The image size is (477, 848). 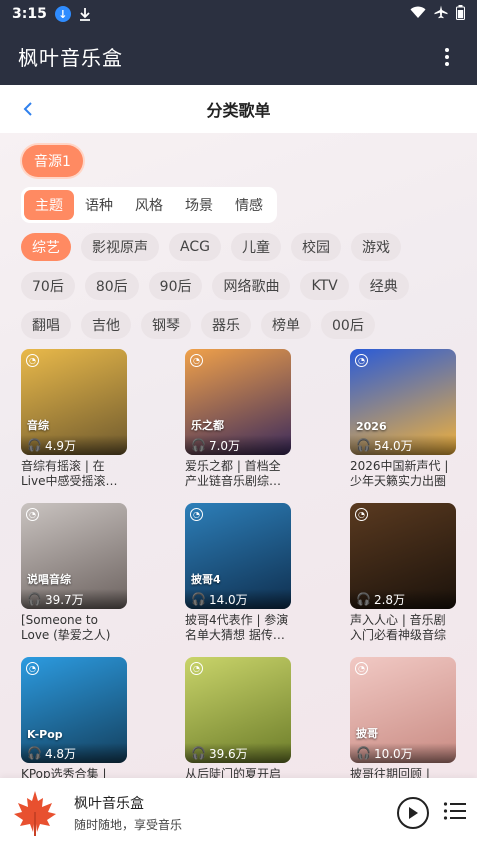 I want to click on tag-chip: 经典, so click(x=383, y=286).